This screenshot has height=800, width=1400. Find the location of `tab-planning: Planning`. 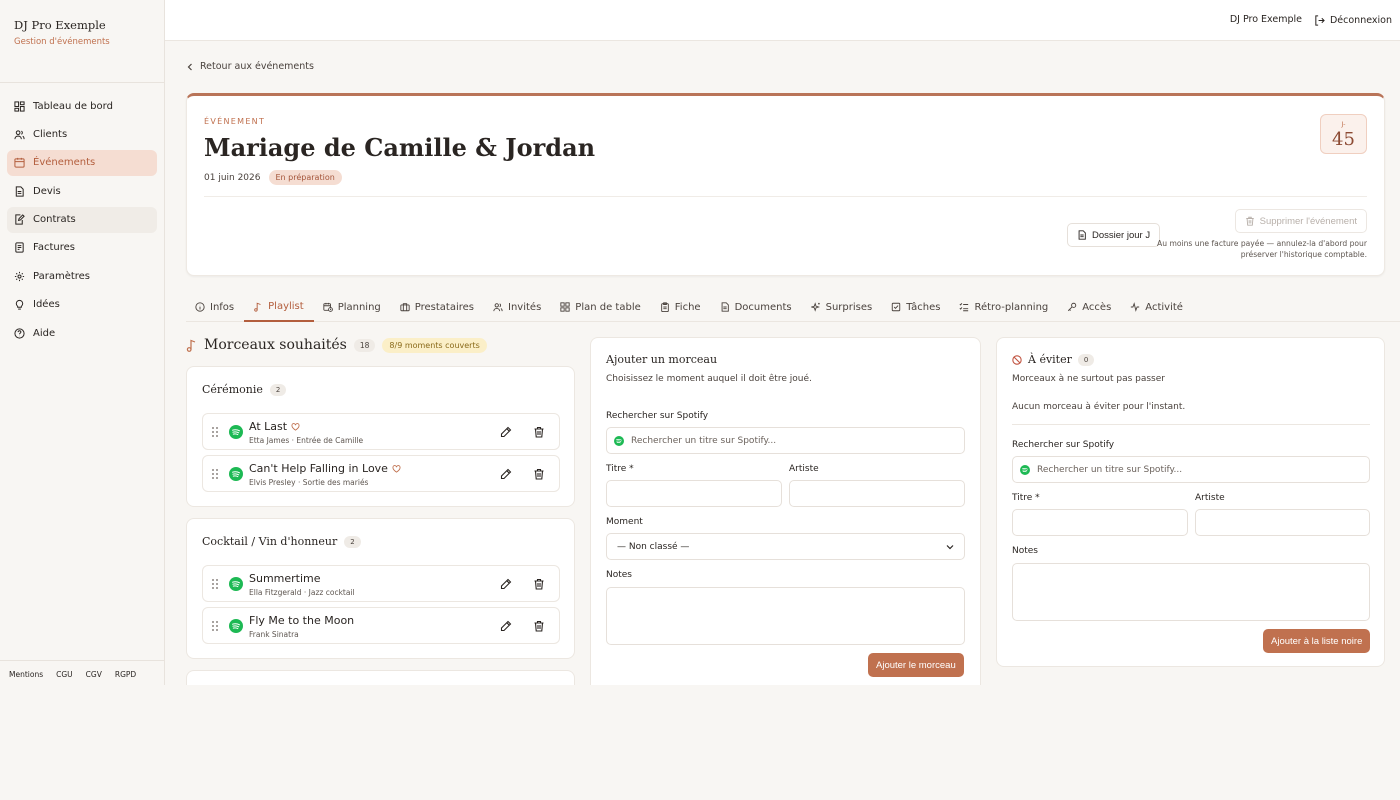

tab-planning: Planning is located at coordinates (352, 307).